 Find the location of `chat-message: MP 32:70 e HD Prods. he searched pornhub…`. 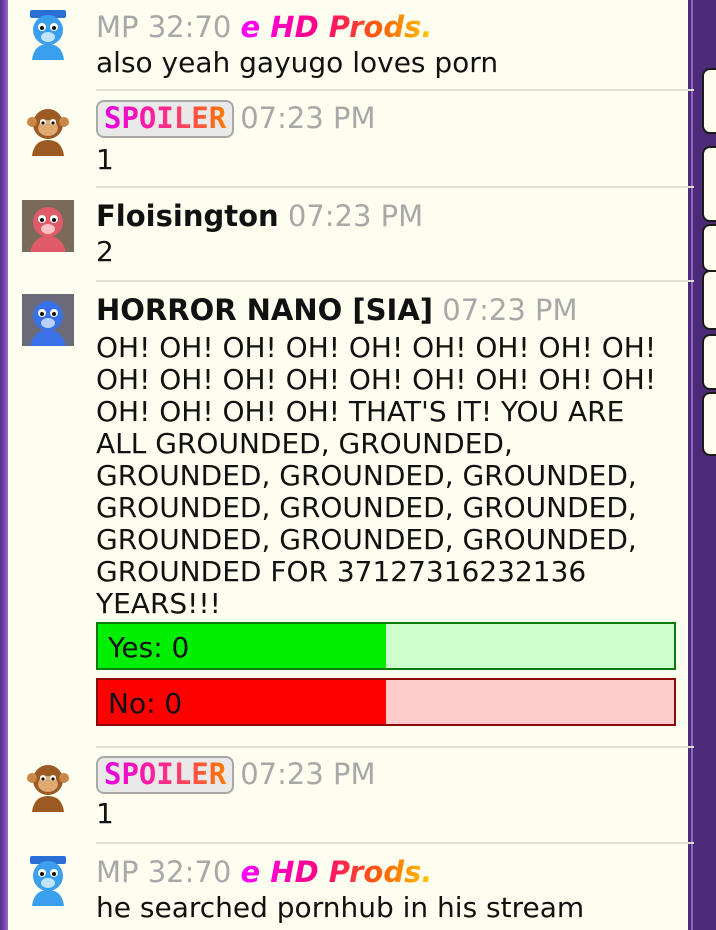

chat-message: MP 32:70 e HD Prods. he searched pornhub… is located at coordinates (348, 887).